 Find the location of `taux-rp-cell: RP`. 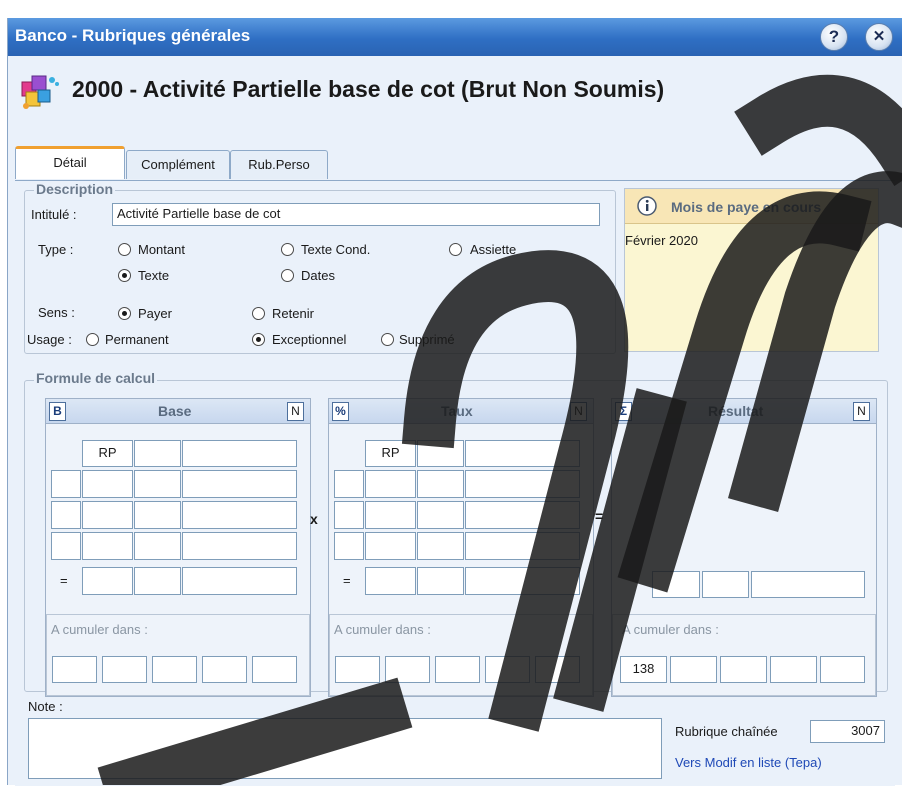

taux-rp-cell: RP is located at coordinates (390, 453).